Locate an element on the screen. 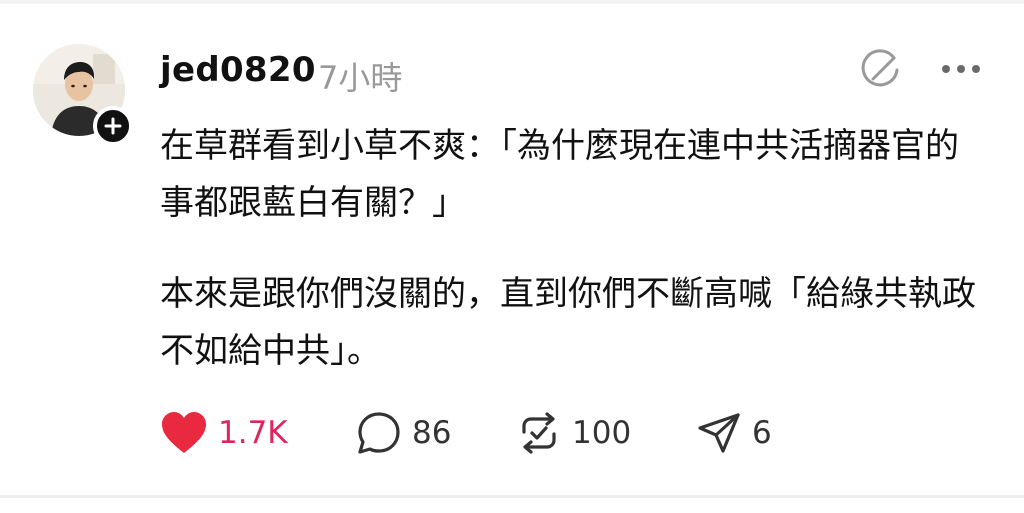  plus-icon is located at coordinates (113, 126).